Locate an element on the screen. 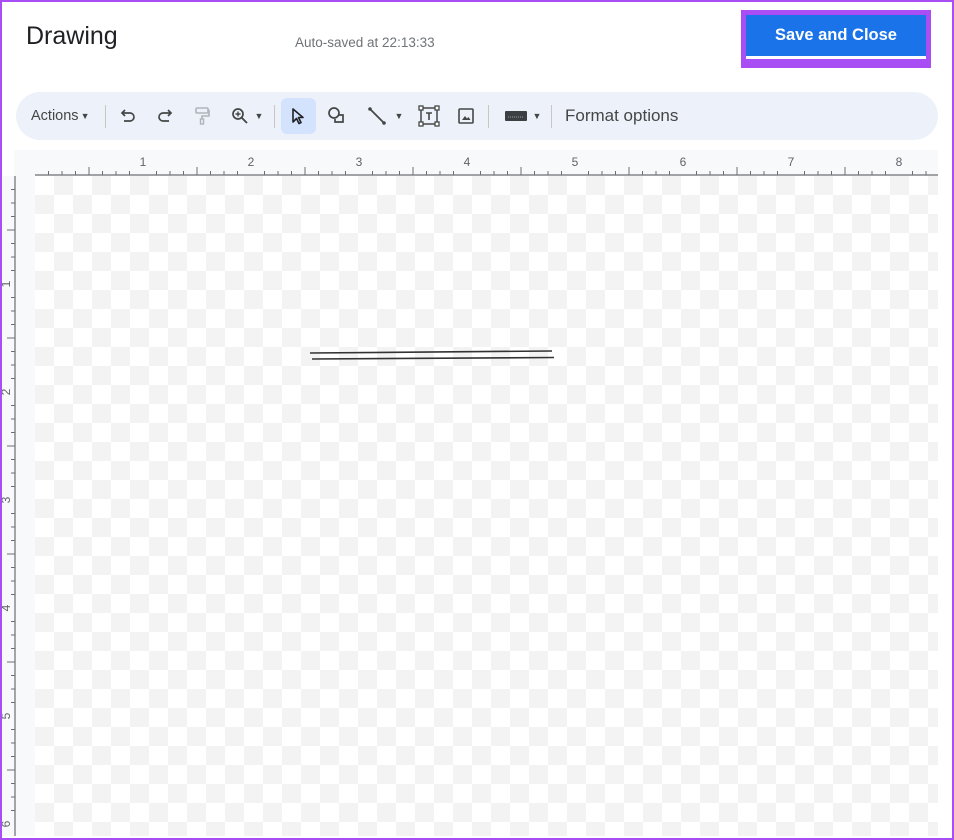  toolbar: Actions ▼ ▼ ▼ ▼ Format options is located at coordinates (477, 116).